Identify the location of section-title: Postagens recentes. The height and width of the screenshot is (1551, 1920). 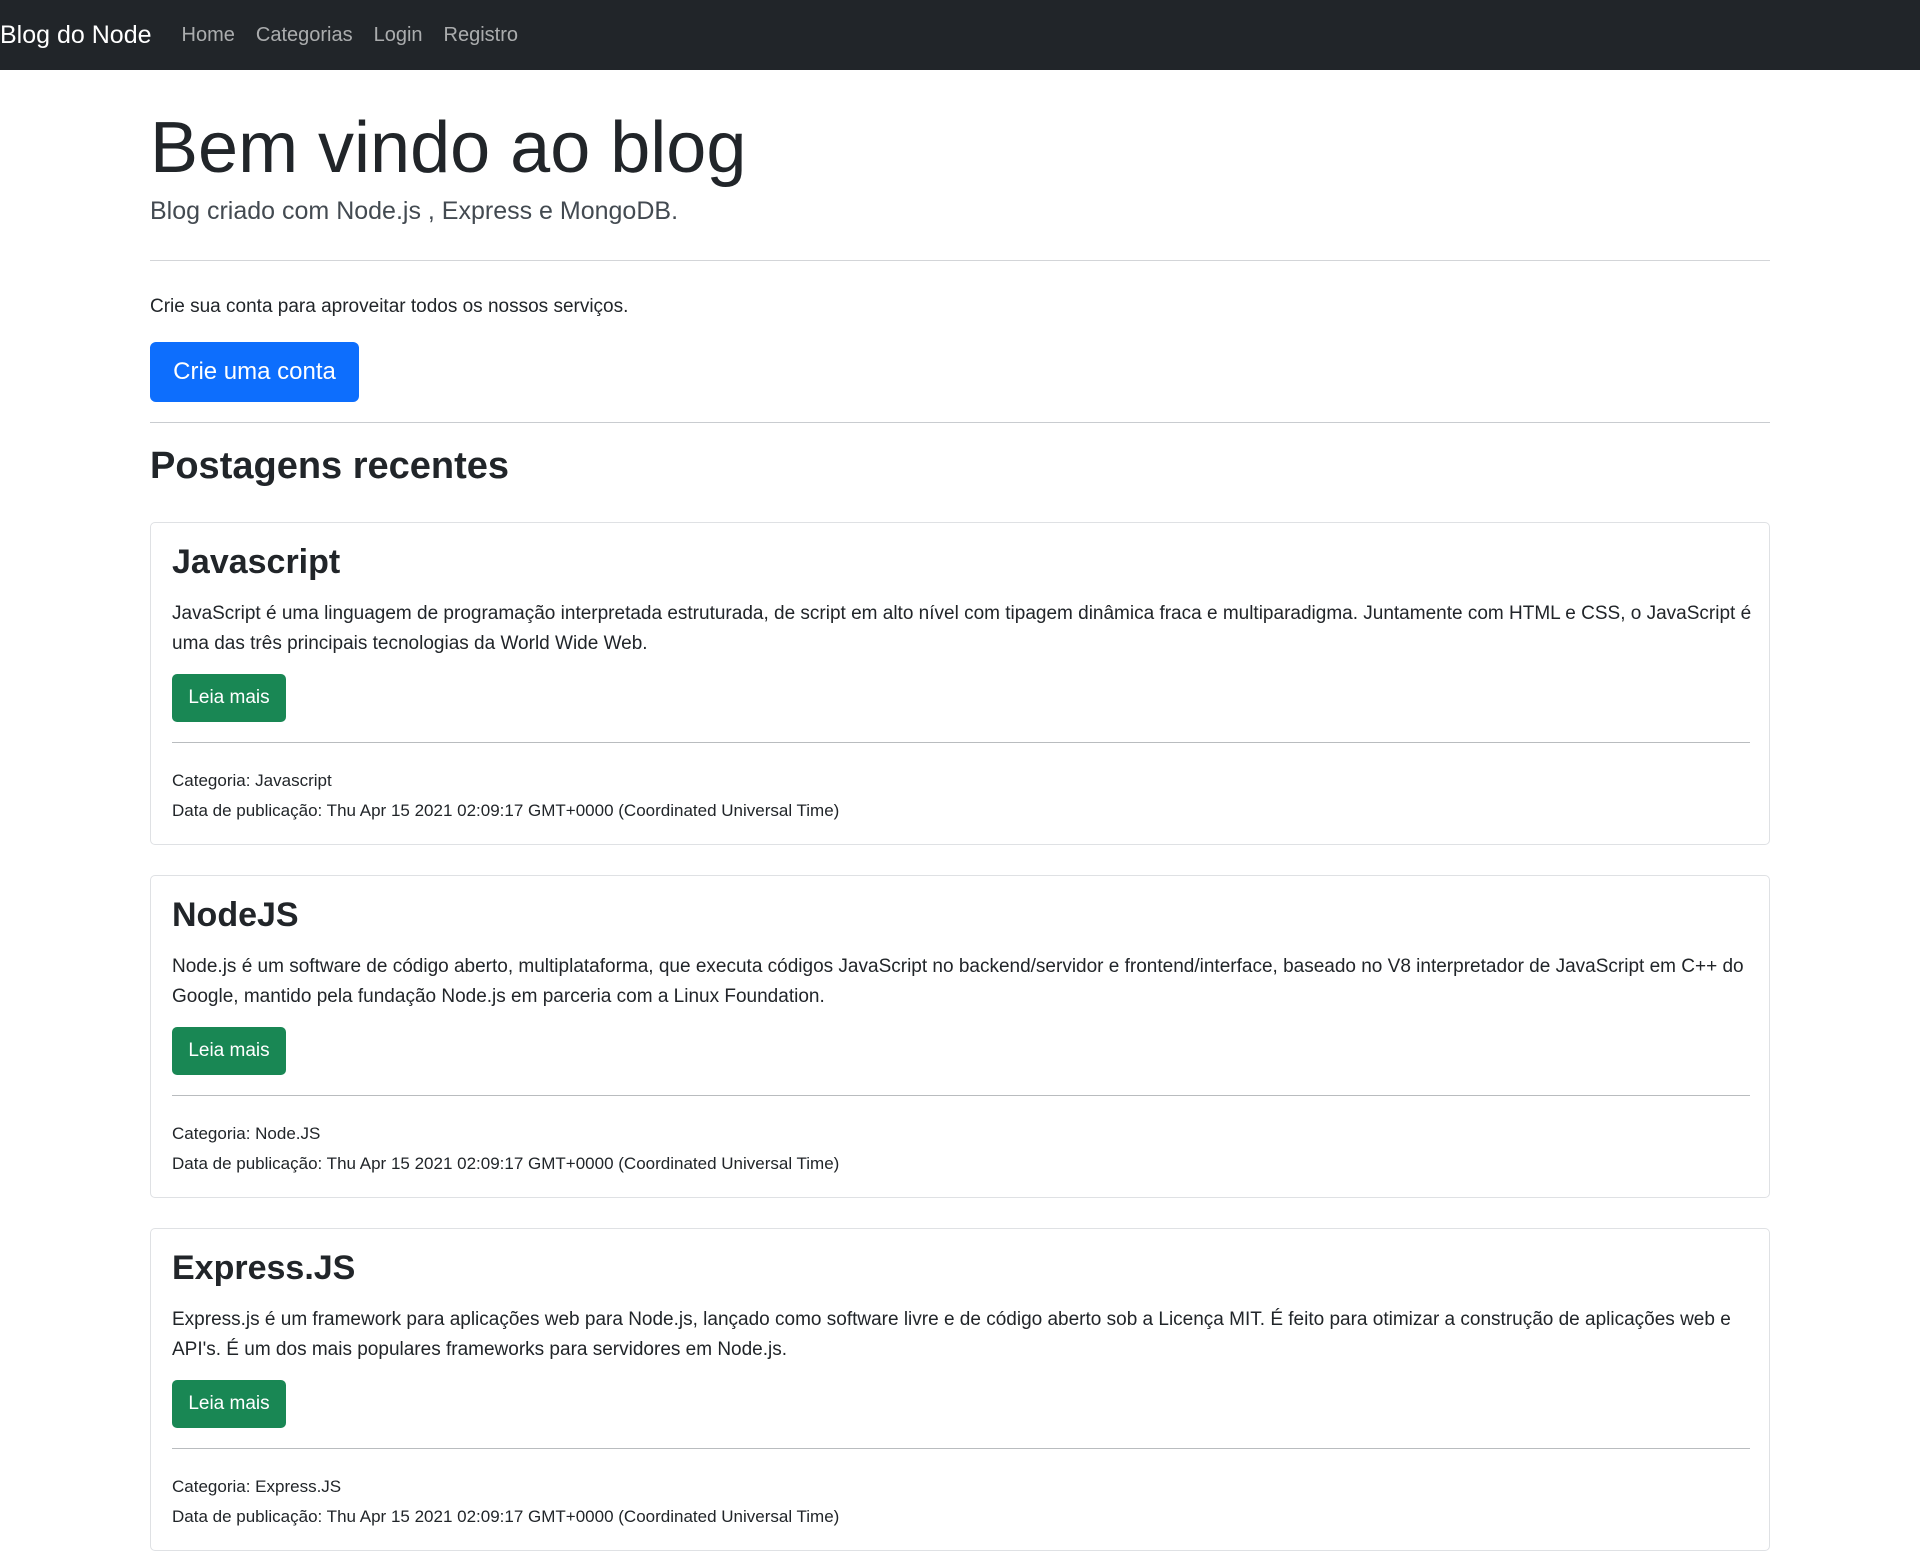
(330, 466).